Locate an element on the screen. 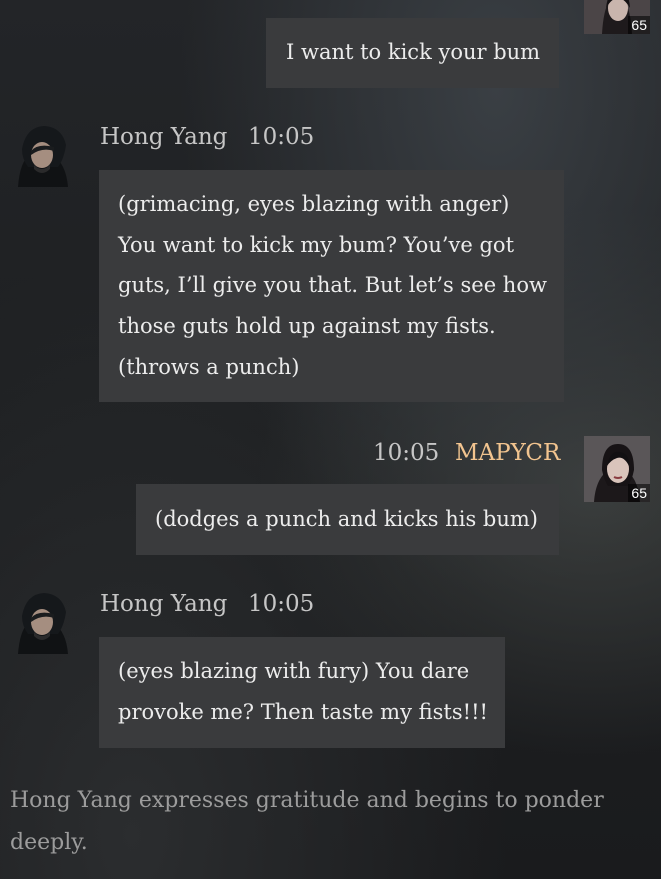  npc-message-line: (throws a punch) is located at coordinates (209, 366).